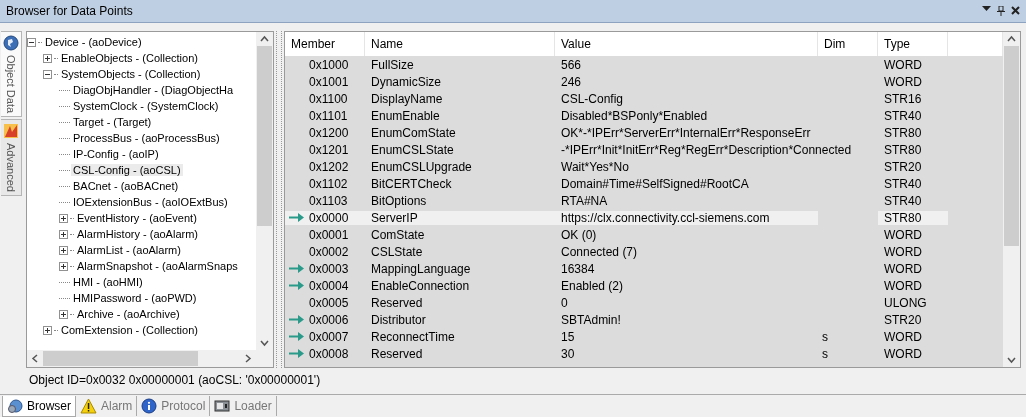 The height and width of the screenshot is (417, 1026). I want to click on table-cell: 0x0003, so click(329, 268).